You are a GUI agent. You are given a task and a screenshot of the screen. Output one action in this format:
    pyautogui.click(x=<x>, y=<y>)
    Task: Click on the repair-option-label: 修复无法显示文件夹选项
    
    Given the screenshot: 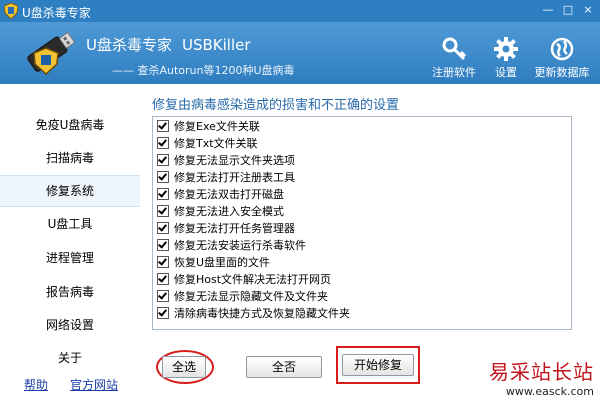 What is the action you would take?
    pyautogui.click(x=234, y=160)
    